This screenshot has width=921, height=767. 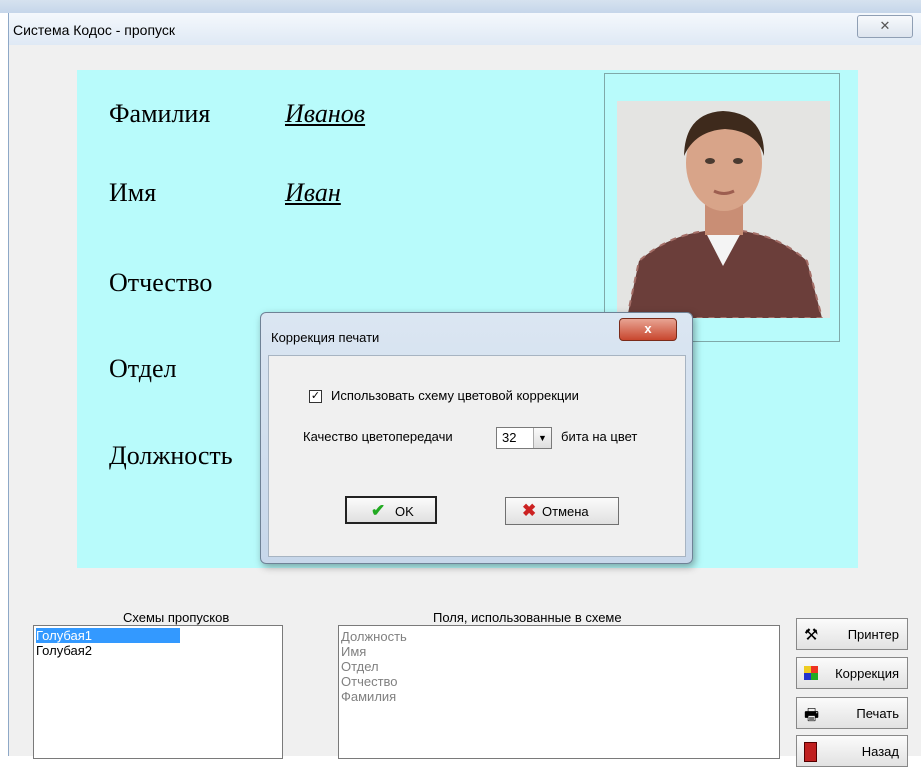 What do you see at coordinates (877, 713) in the screenshot?
I see `print-button-label: Печать` at bounding box center [877, 713].